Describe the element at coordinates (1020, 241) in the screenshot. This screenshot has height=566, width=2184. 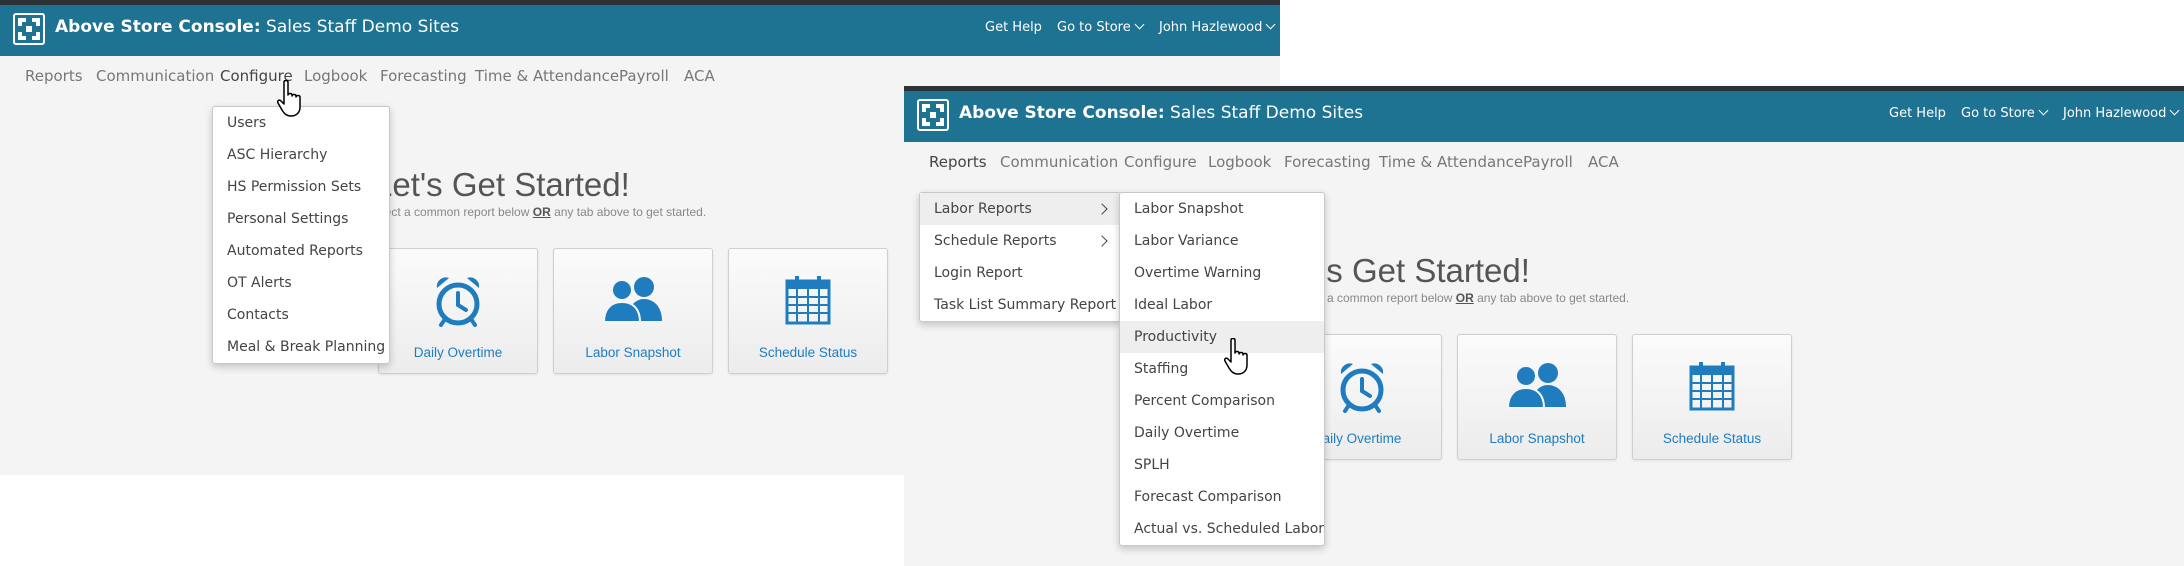
I see `menu-item-schedule-reports: Schedule Reports` at that location.